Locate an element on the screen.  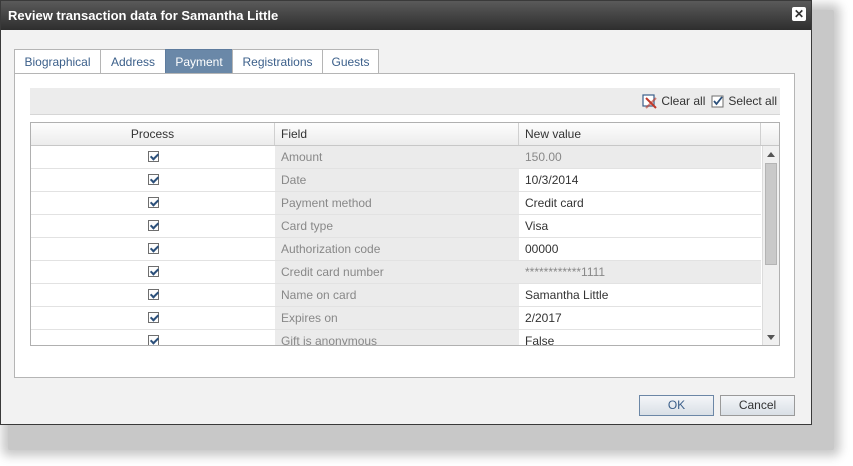
value-cell: False is located at coordinates (640, 337).